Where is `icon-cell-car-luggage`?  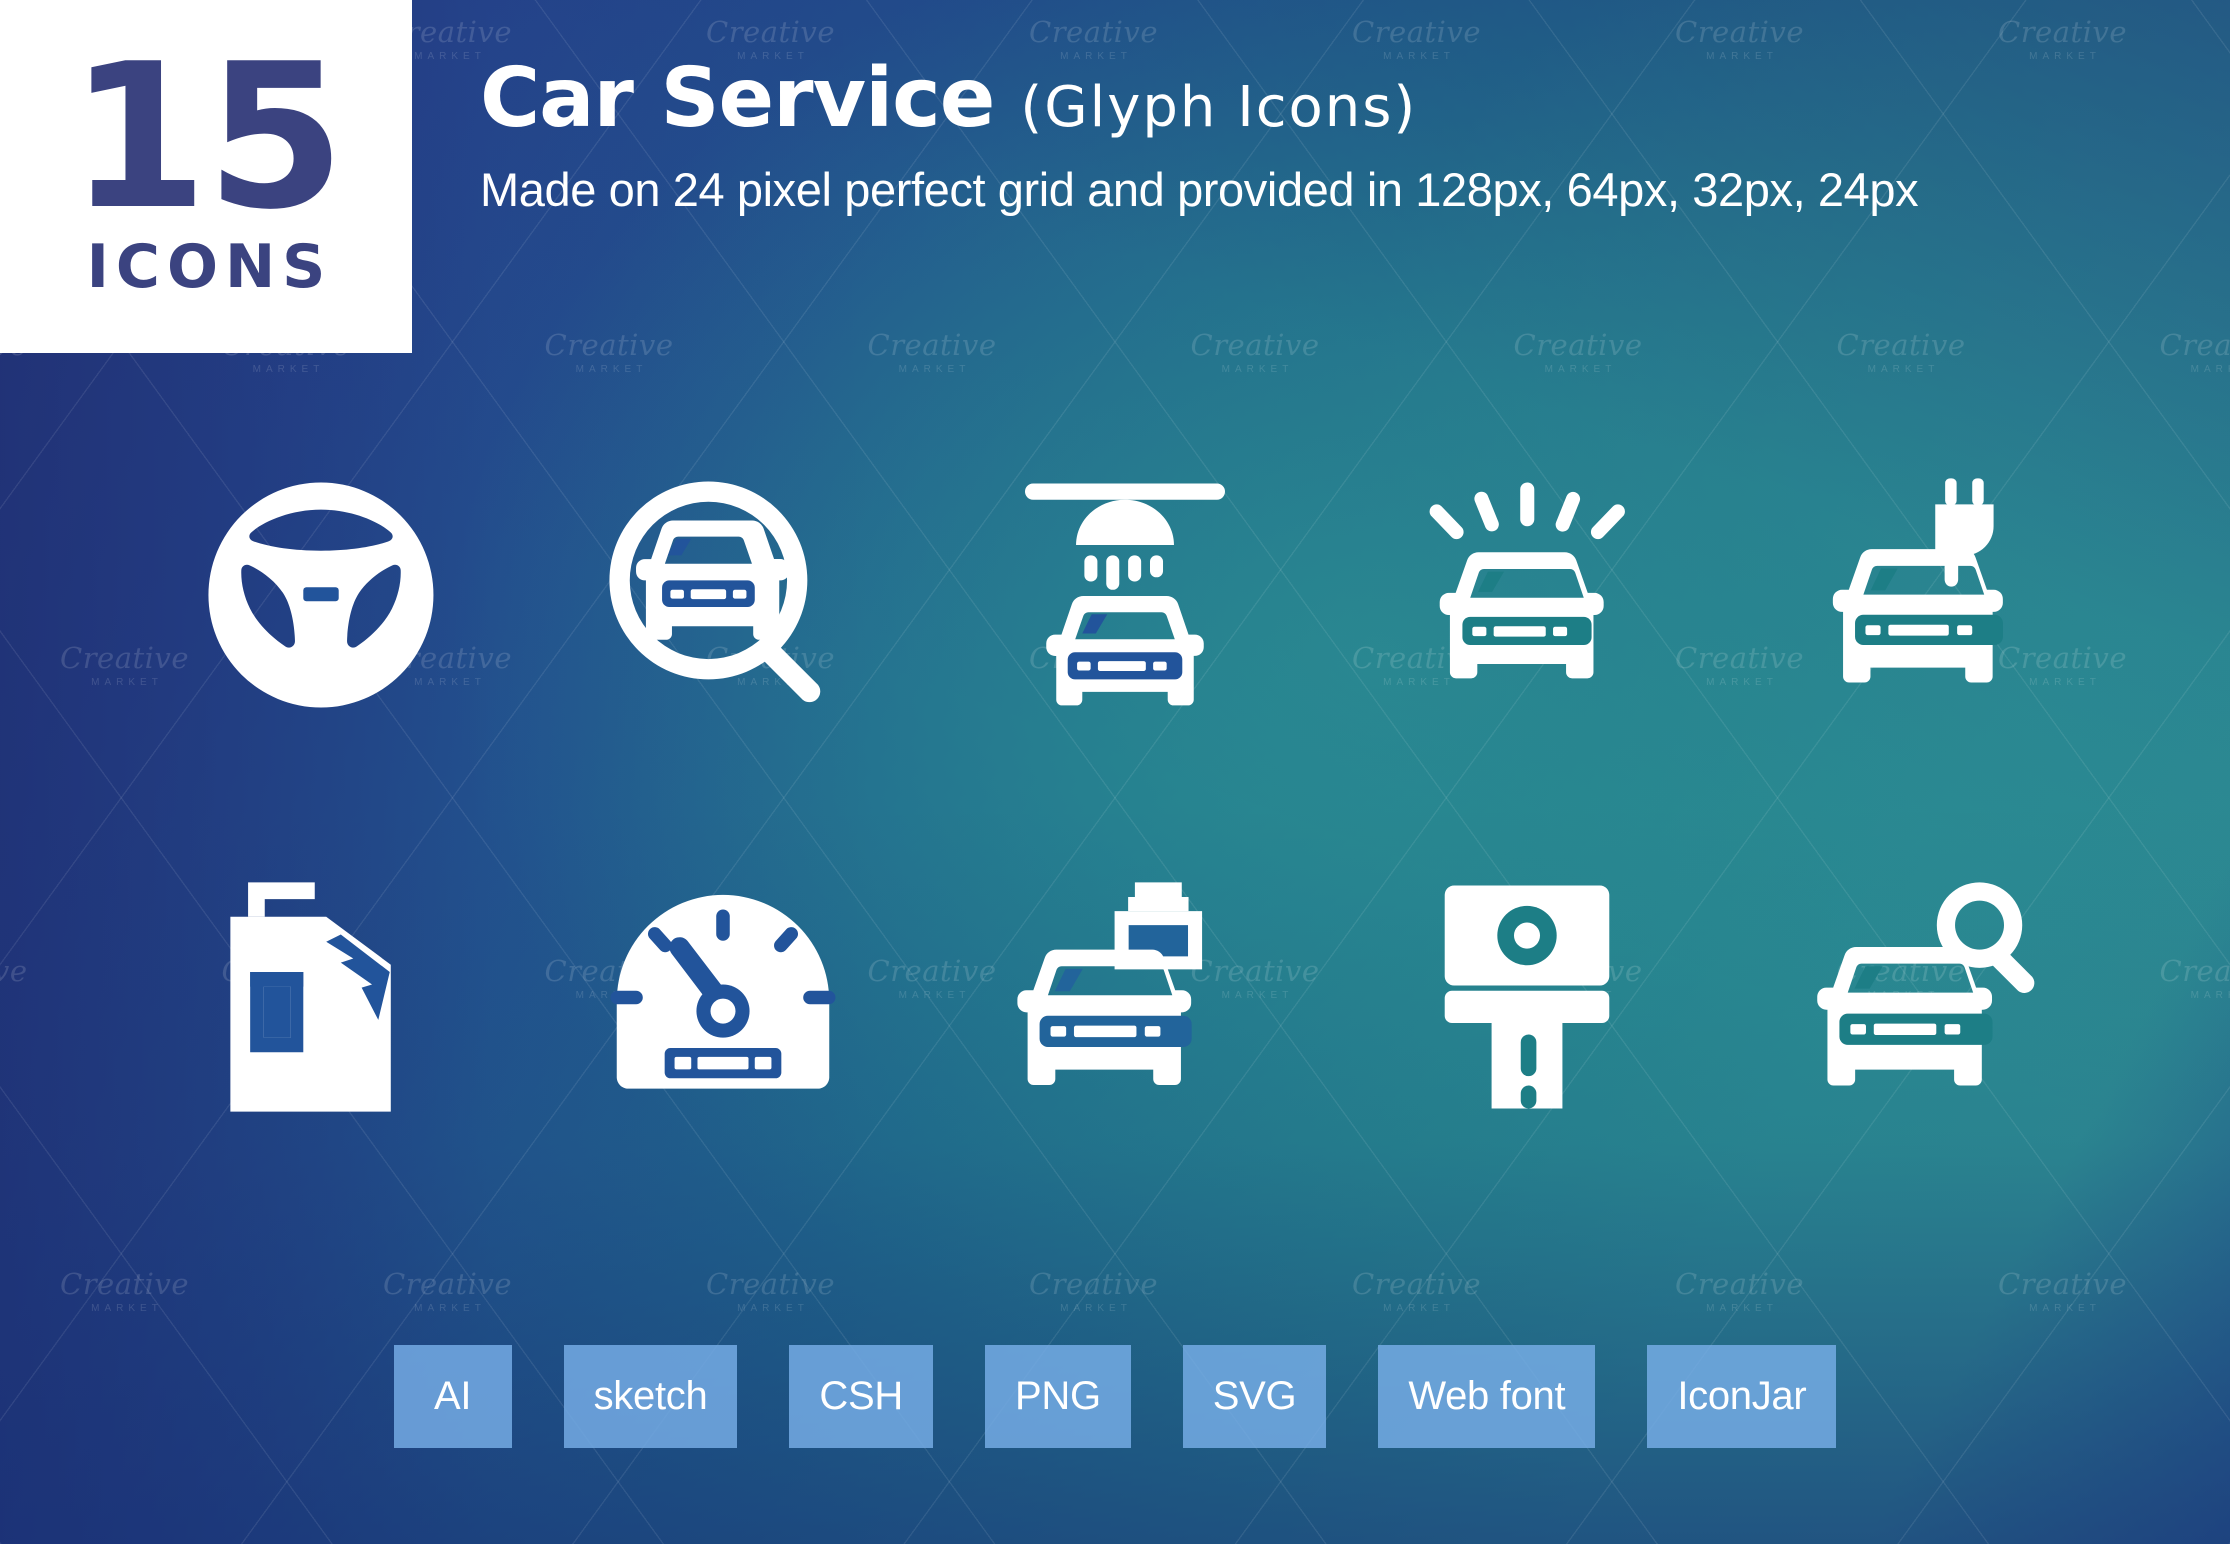 icon-cell-car-luggage is located at coordinates (1125, 997).